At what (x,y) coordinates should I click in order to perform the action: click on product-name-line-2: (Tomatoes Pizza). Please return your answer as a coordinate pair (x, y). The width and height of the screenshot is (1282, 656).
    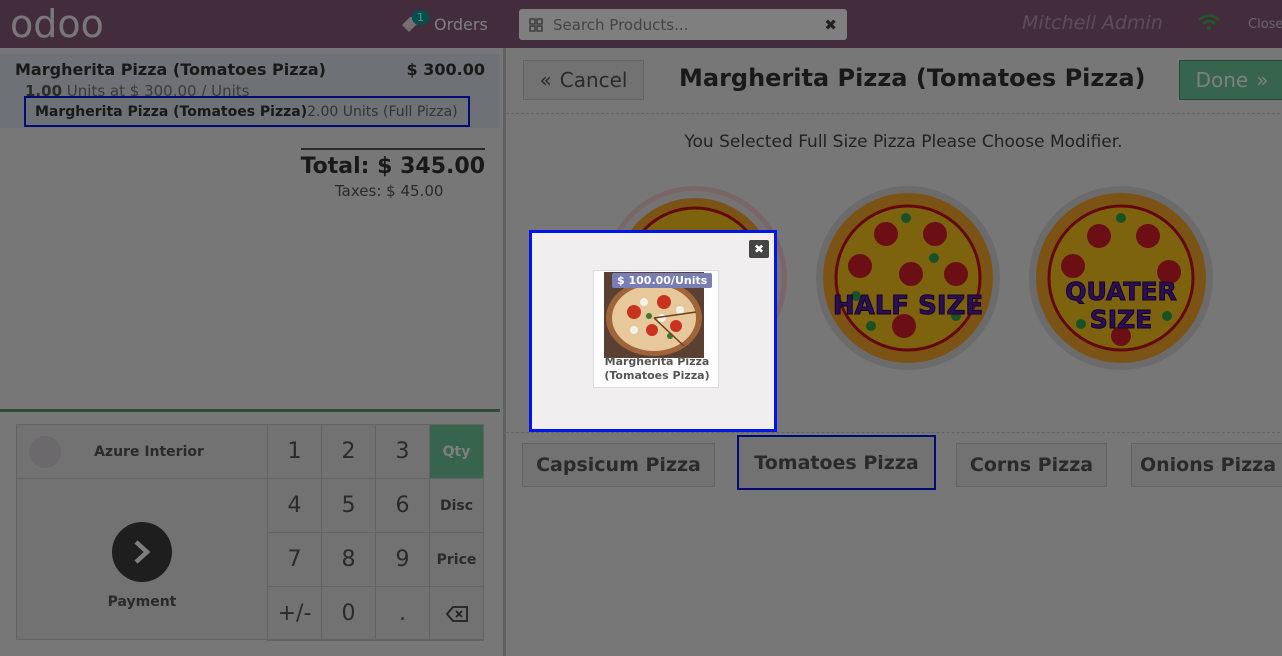
    Looking at the image, I should click on (657, 375).